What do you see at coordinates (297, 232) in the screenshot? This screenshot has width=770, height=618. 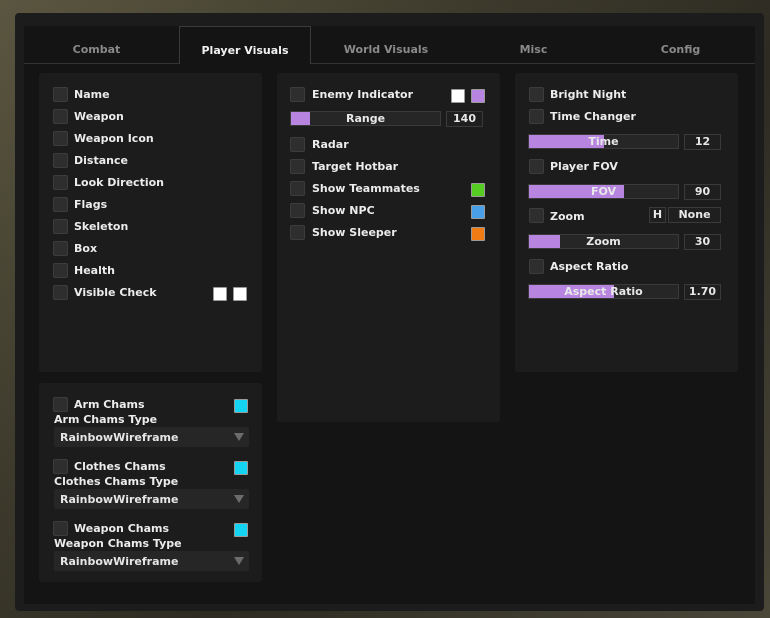 I see `show-sleeper-checkbox` at bounding box center [297, 232].